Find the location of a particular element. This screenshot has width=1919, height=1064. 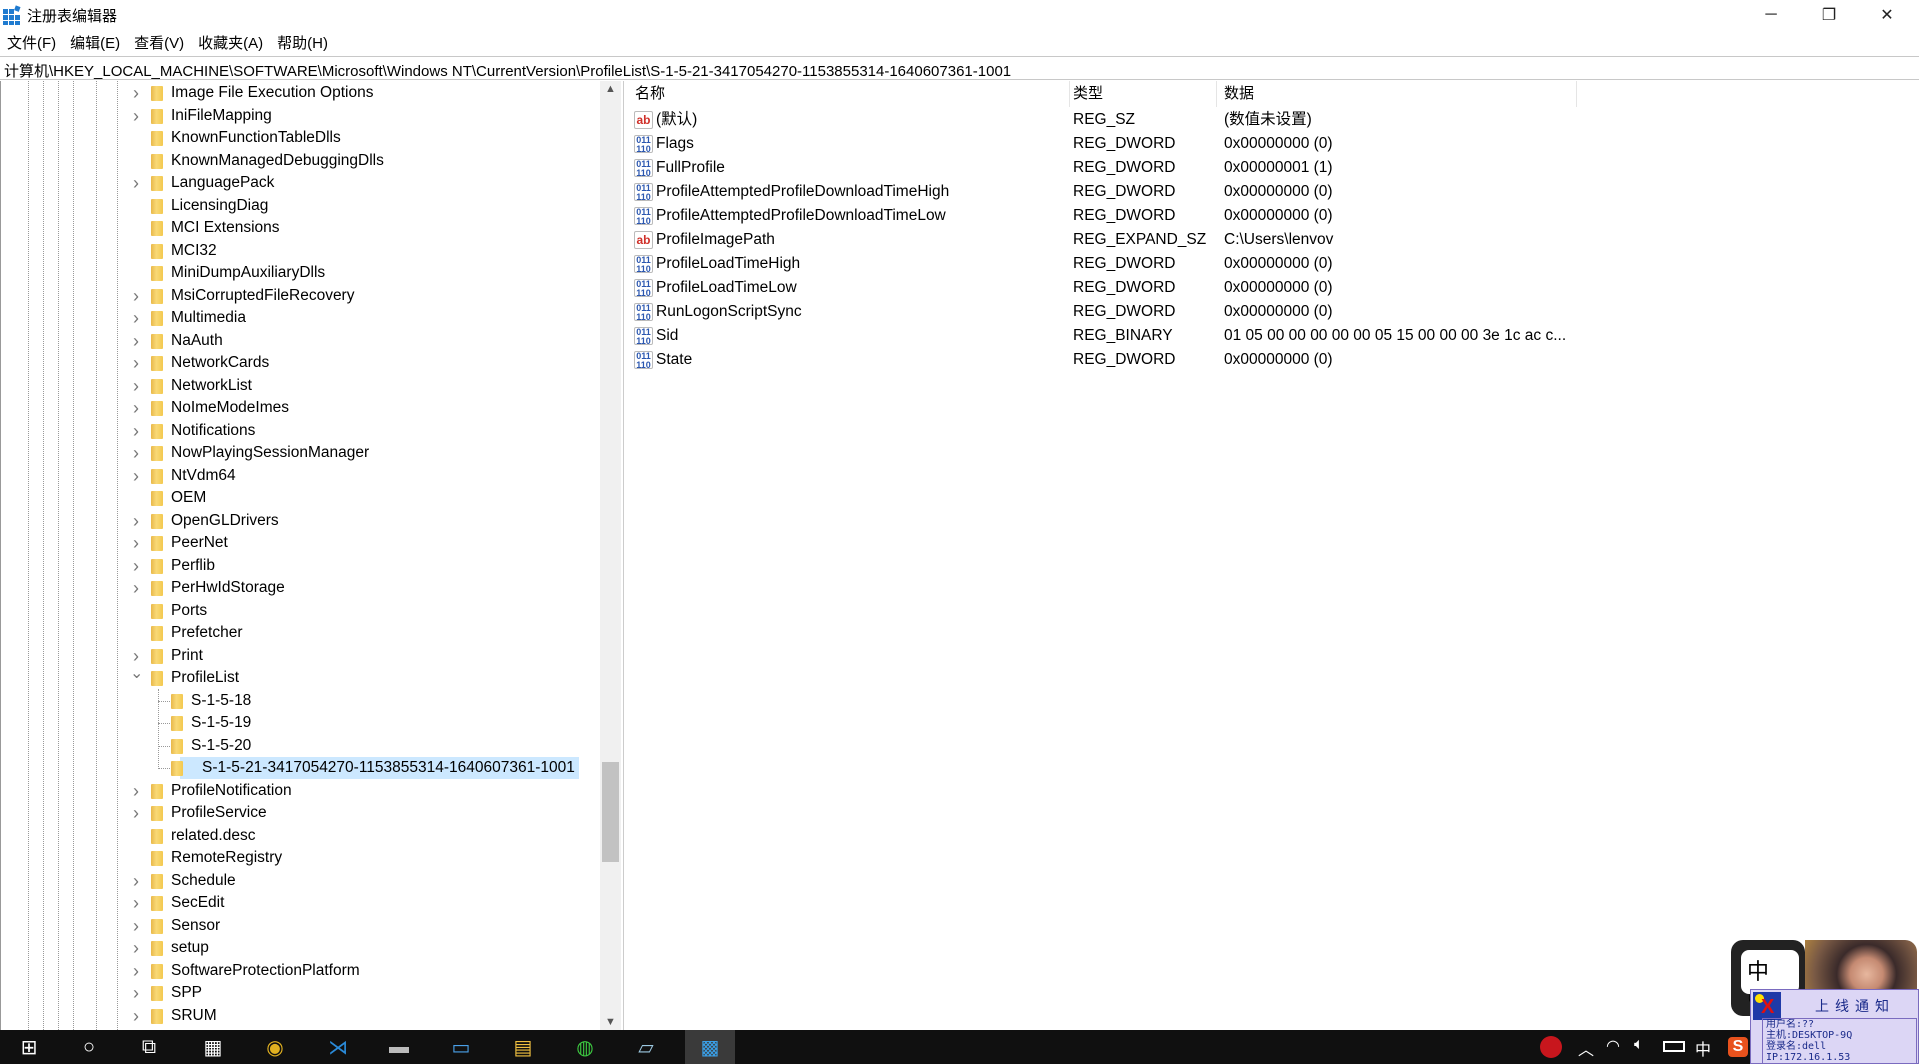

tree-item: › NetworkCards is located at coordinates (301, 363).